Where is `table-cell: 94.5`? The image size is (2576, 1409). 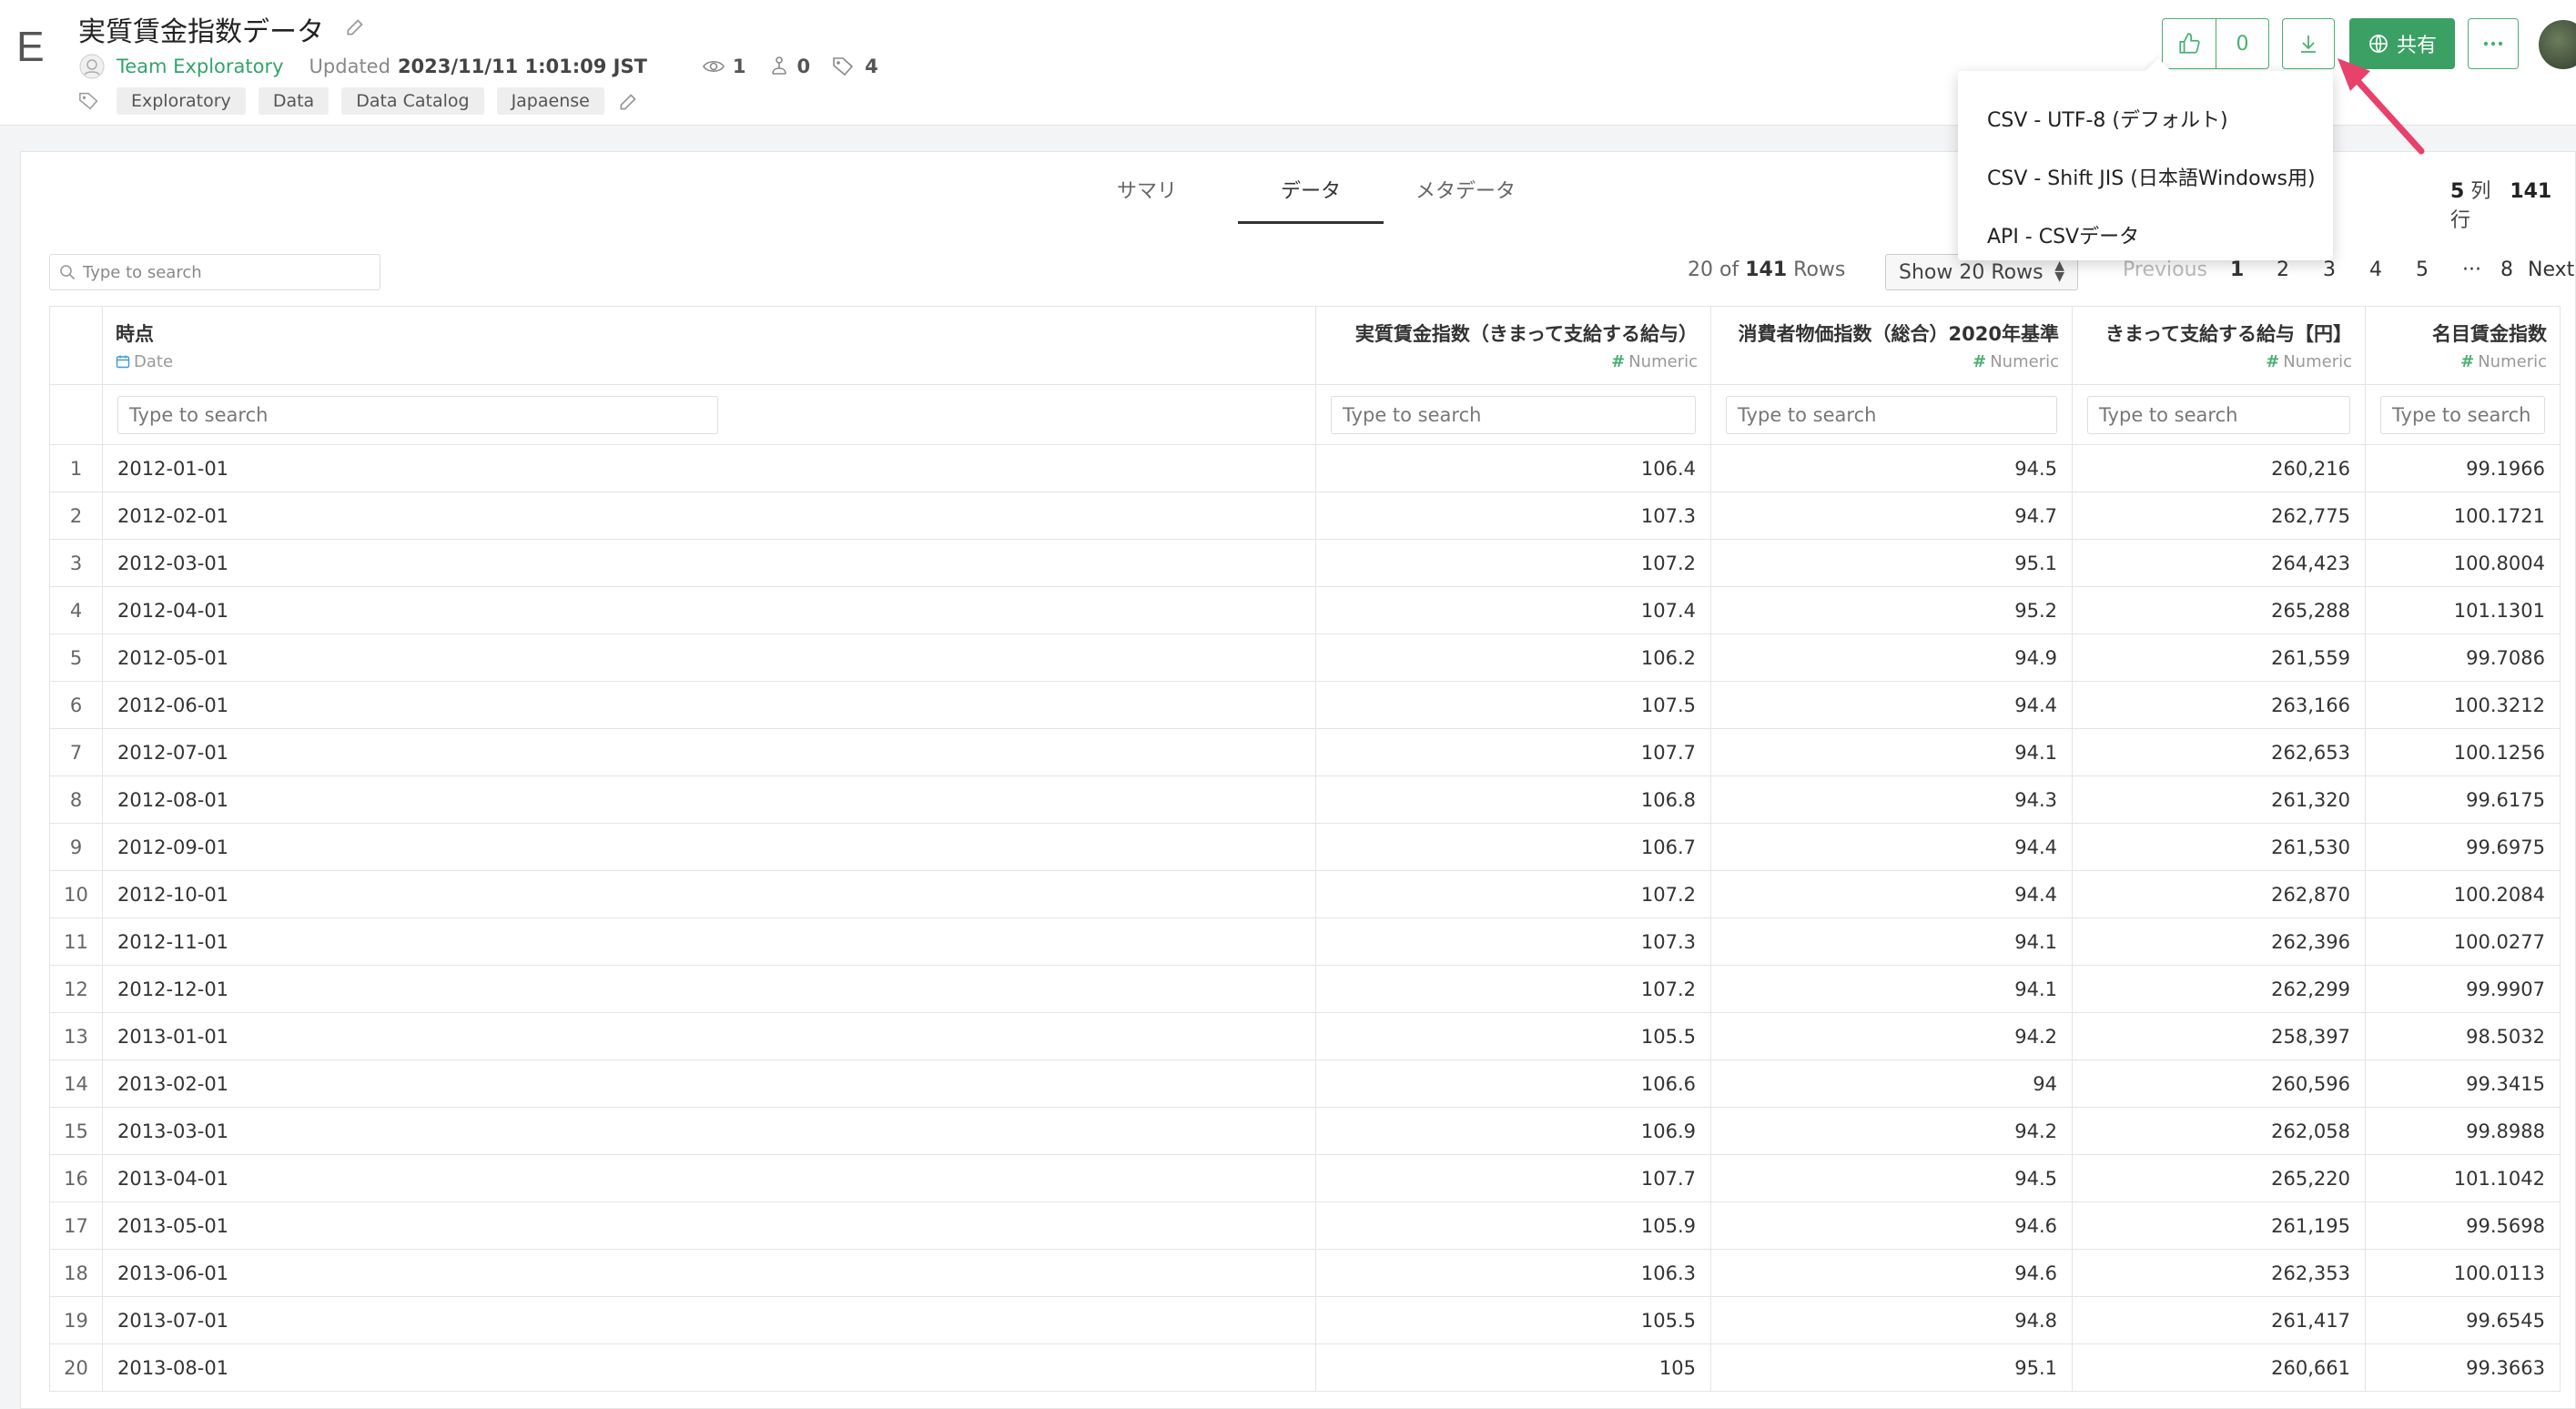
table-cell: 94.5 is located at coordinates (1892, 1178).